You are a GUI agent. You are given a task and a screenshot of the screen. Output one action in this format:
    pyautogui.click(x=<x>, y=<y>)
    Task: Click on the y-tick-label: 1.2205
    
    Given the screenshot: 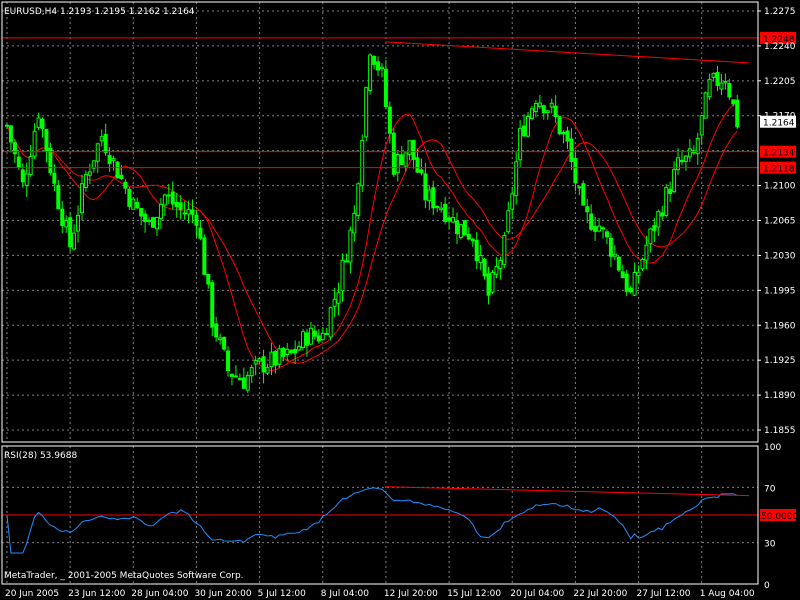 What is the action you would take?
    pyautogui.click(x=780, y=82)
    